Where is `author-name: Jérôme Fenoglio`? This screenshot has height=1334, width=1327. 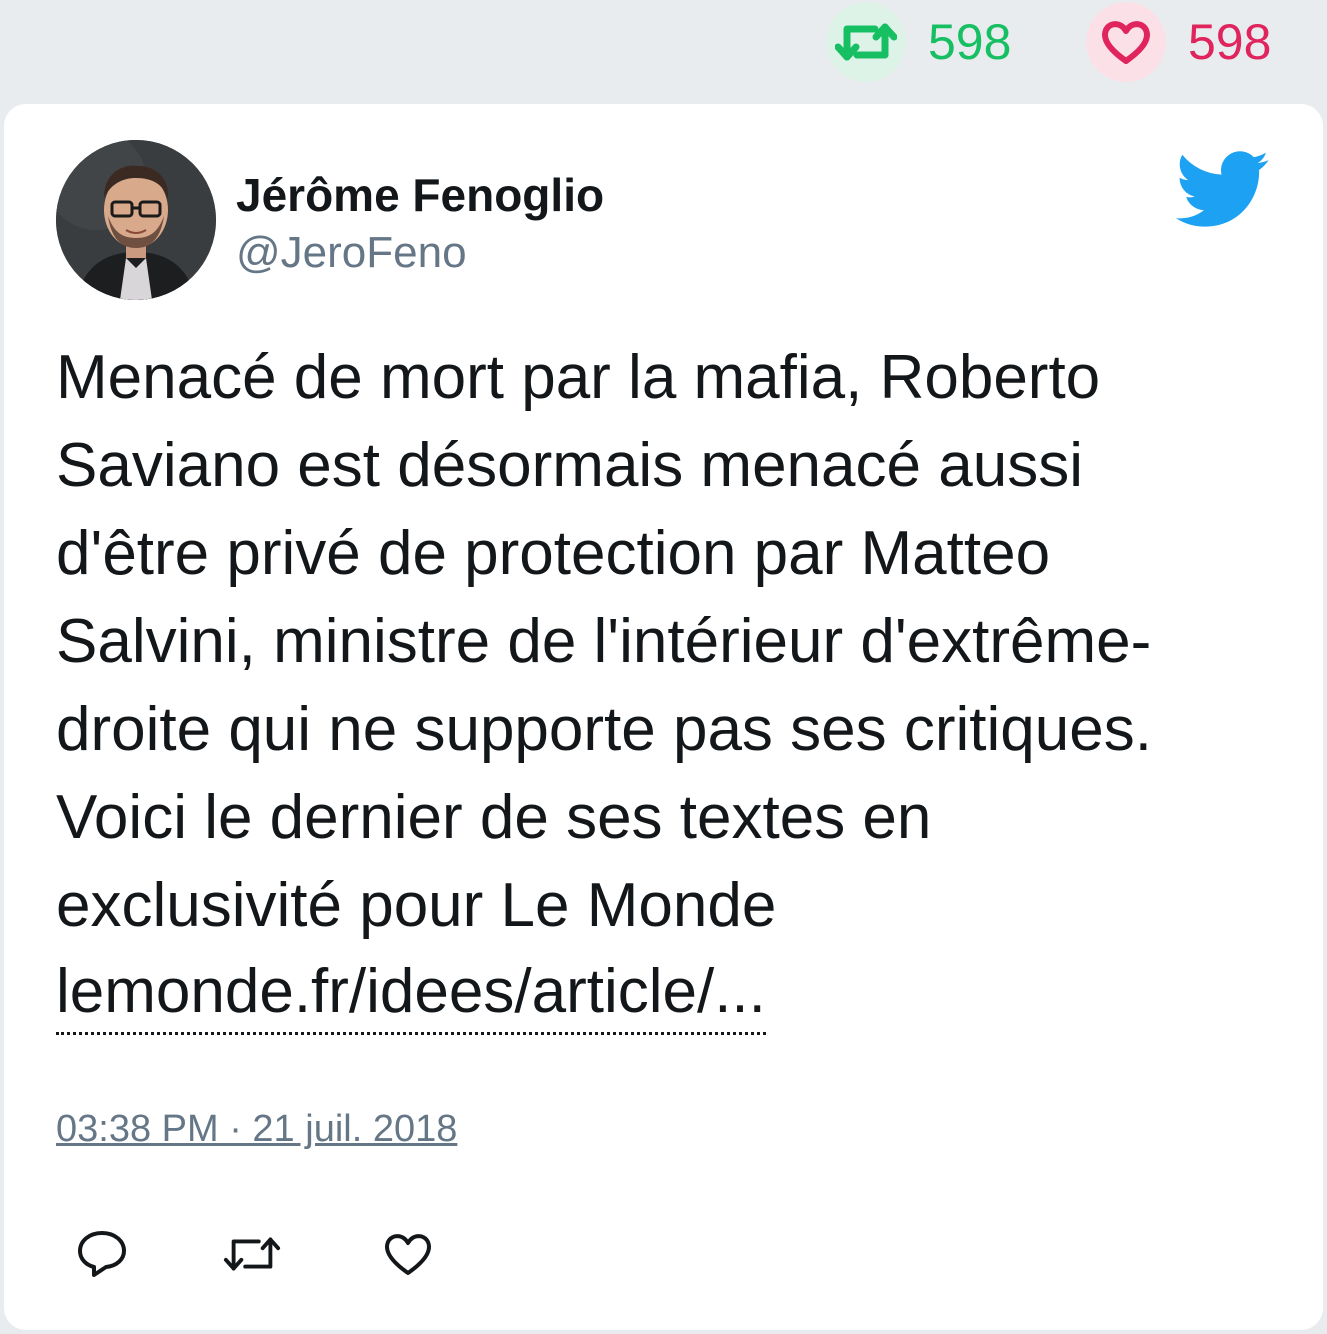 author-name: Jérôme Fenoglio is located at coordinates (420, 195).